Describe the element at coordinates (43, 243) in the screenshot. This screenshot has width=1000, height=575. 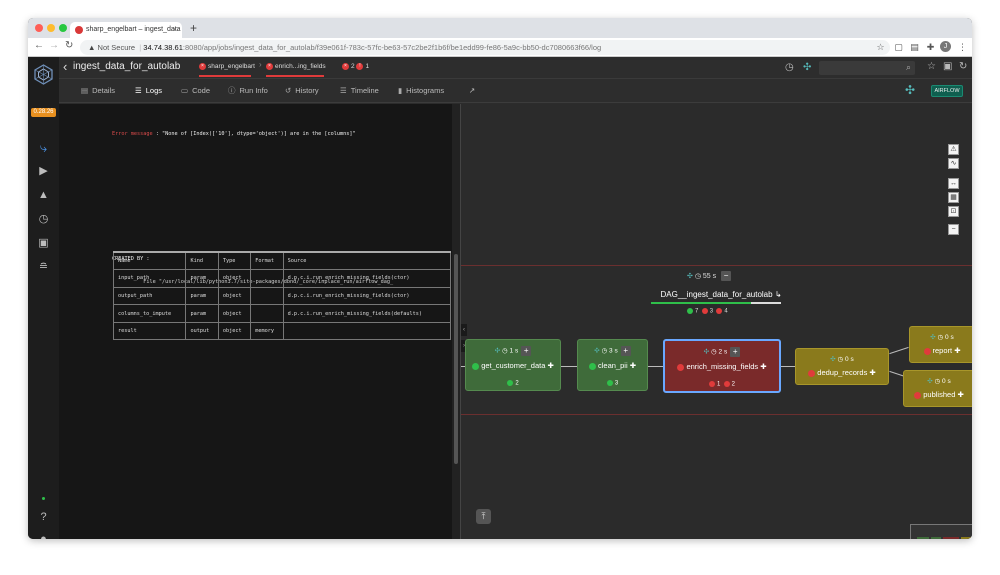
I see `monitor-icon: ▣` at that location.